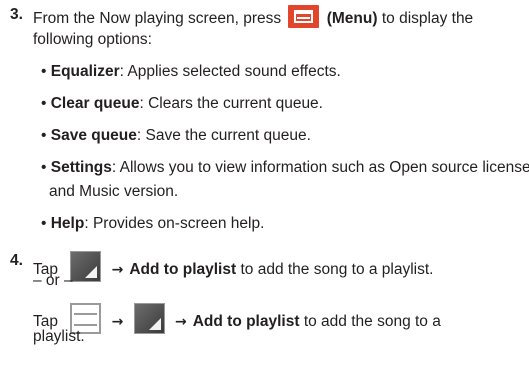 The width and height of the screenshot is (529, 368). I want to click on step-4-text-post-2: to add the song to a, so click(372, 321).